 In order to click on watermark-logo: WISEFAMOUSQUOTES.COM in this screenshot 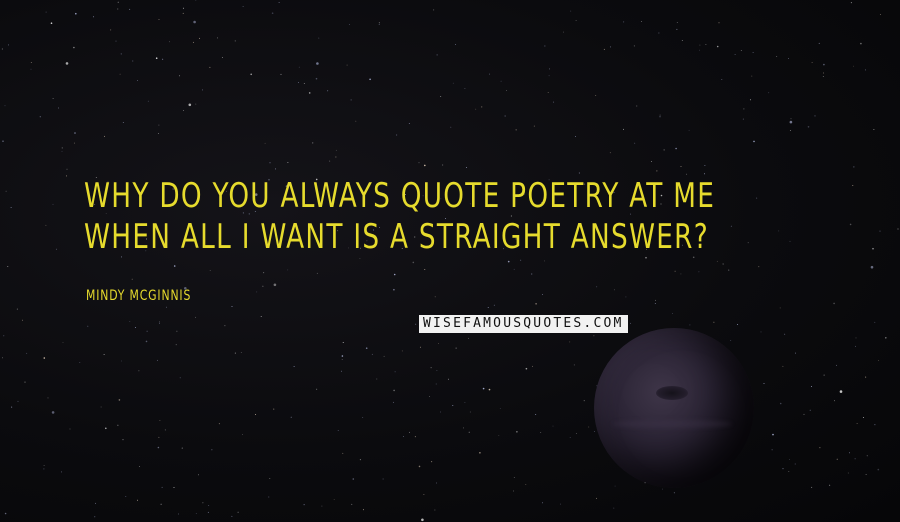, I will do `click(523, 324)`.